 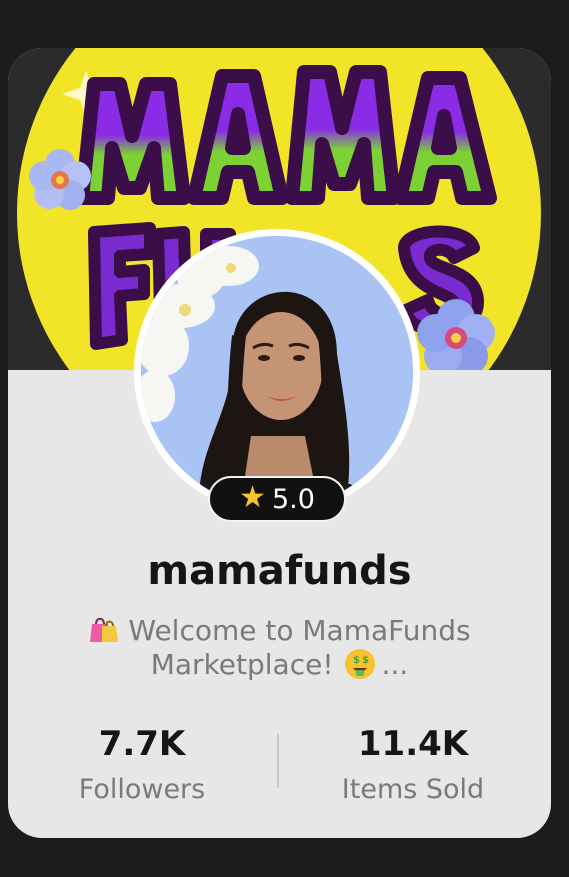 I want to click on bio-line-1: Welcome to MamaFunds, so click(x=299, y=630).